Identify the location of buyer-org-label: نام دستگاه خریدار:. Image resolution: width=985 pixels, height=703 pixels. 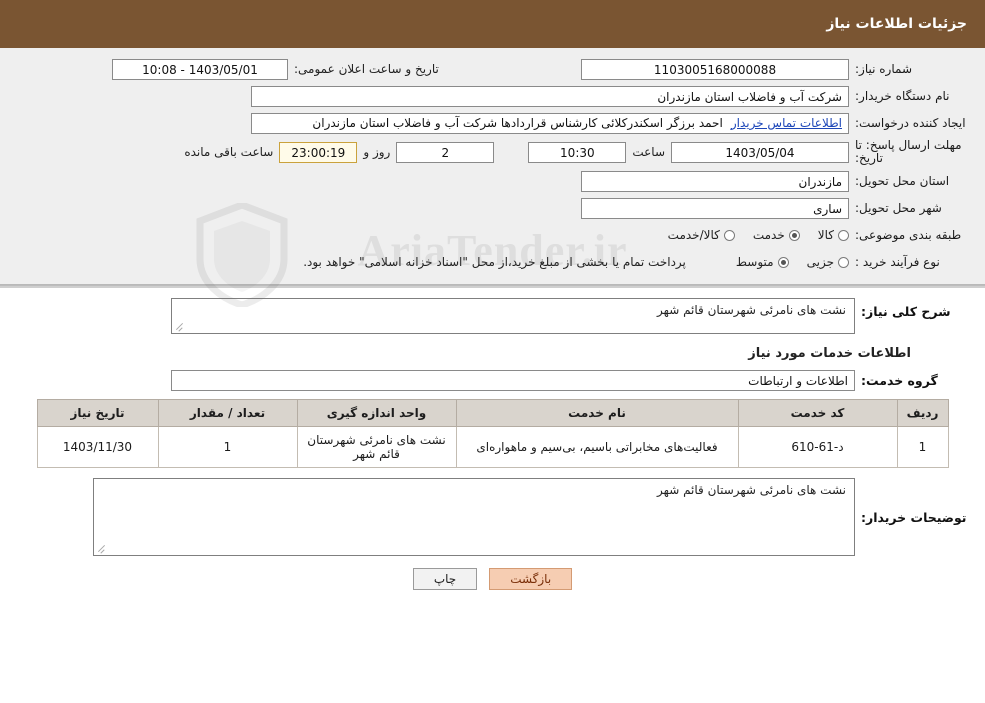
(902, 96).